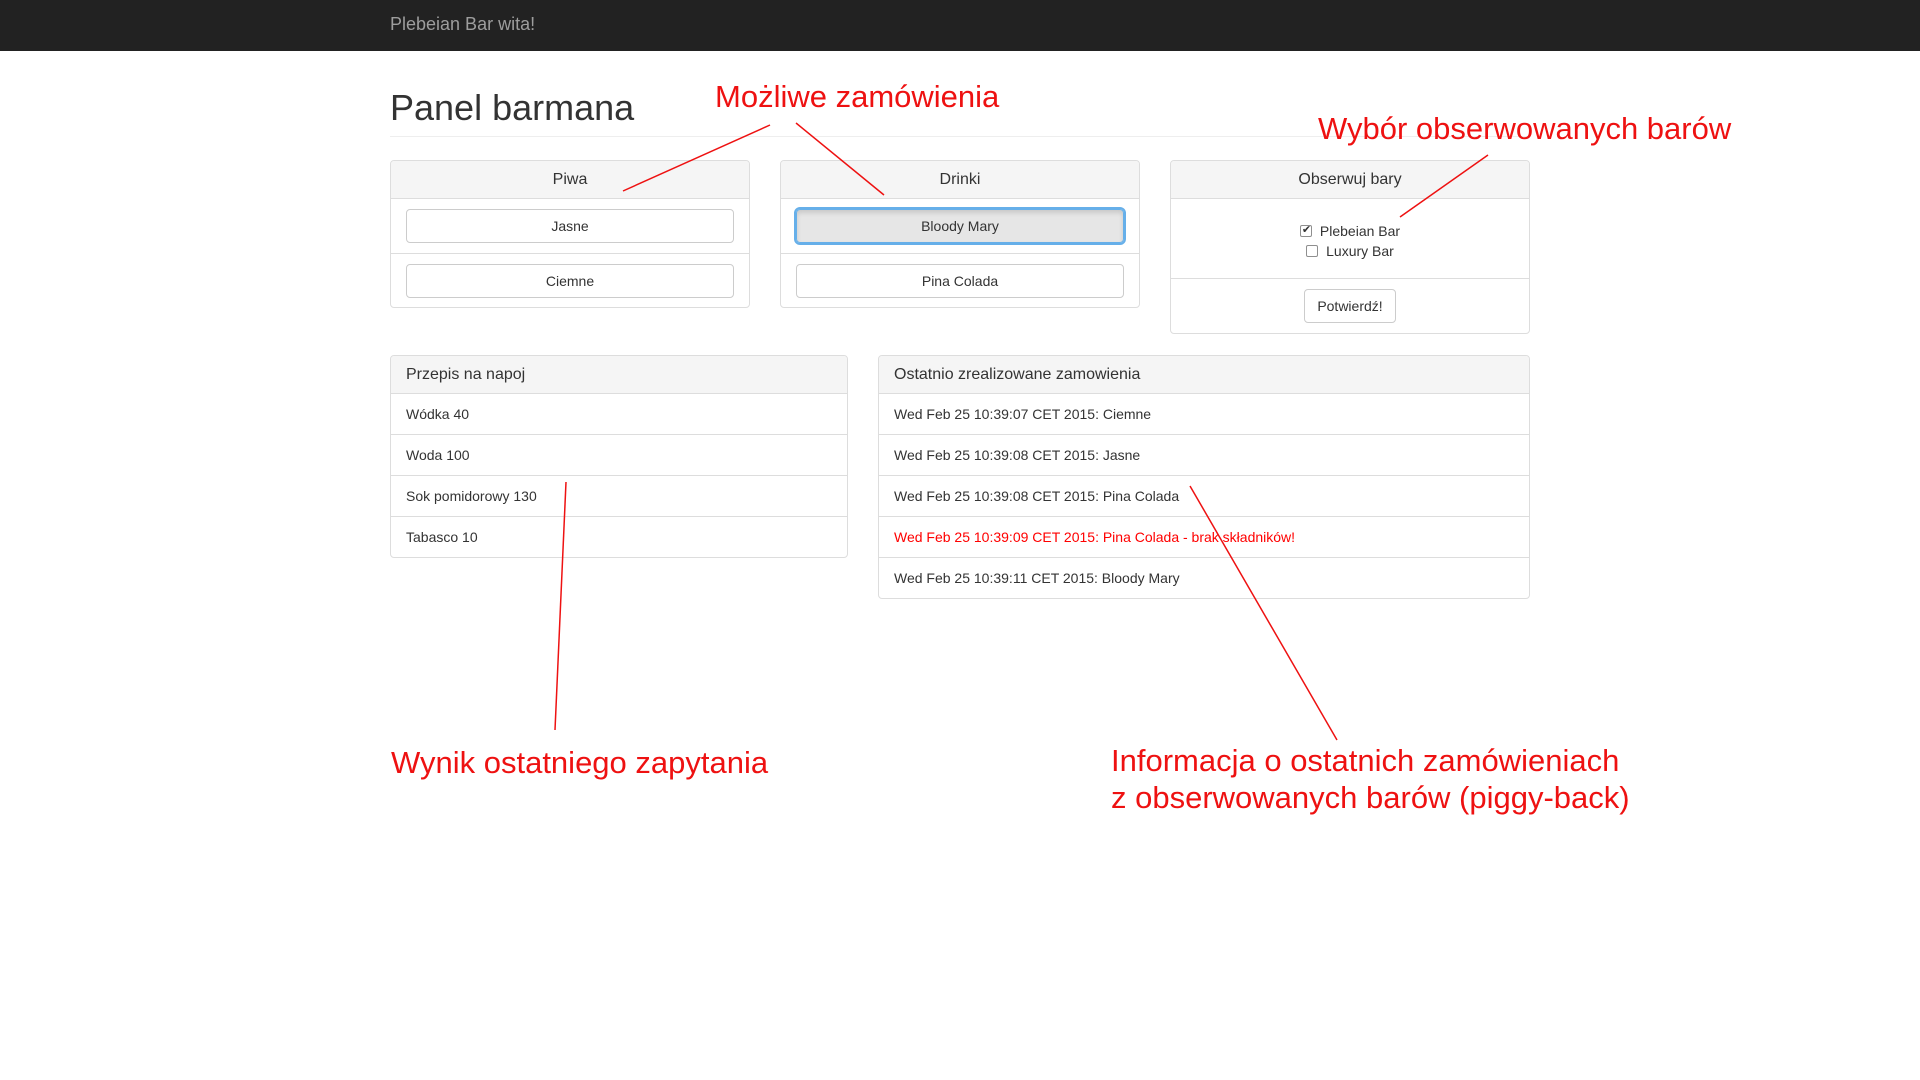 The width and height of the screenshot is (1920, 1080). What do you see at coordinates (1360, 231) in the screenshot?
I see `plebeian-bar-label: Plebeian Bar` at bounding box center [1360, 231].